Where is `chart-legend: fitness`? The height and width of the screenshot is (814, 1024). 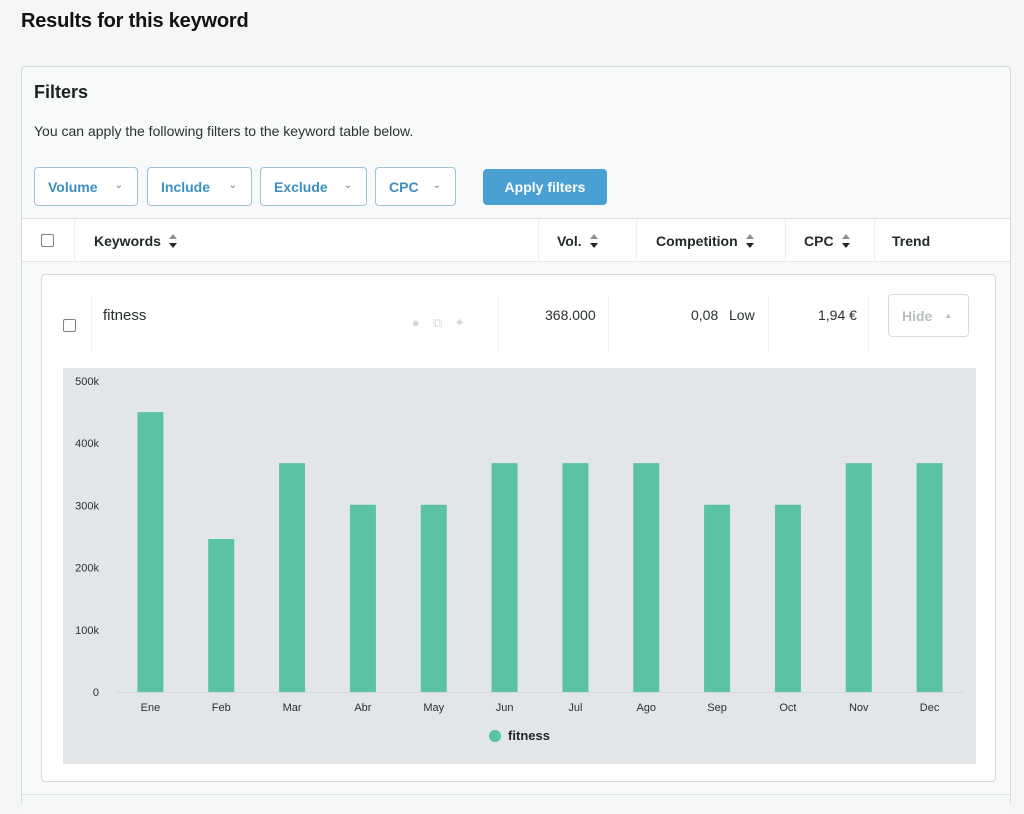
chart-legend: fitness is located at coordinates (519, 735).